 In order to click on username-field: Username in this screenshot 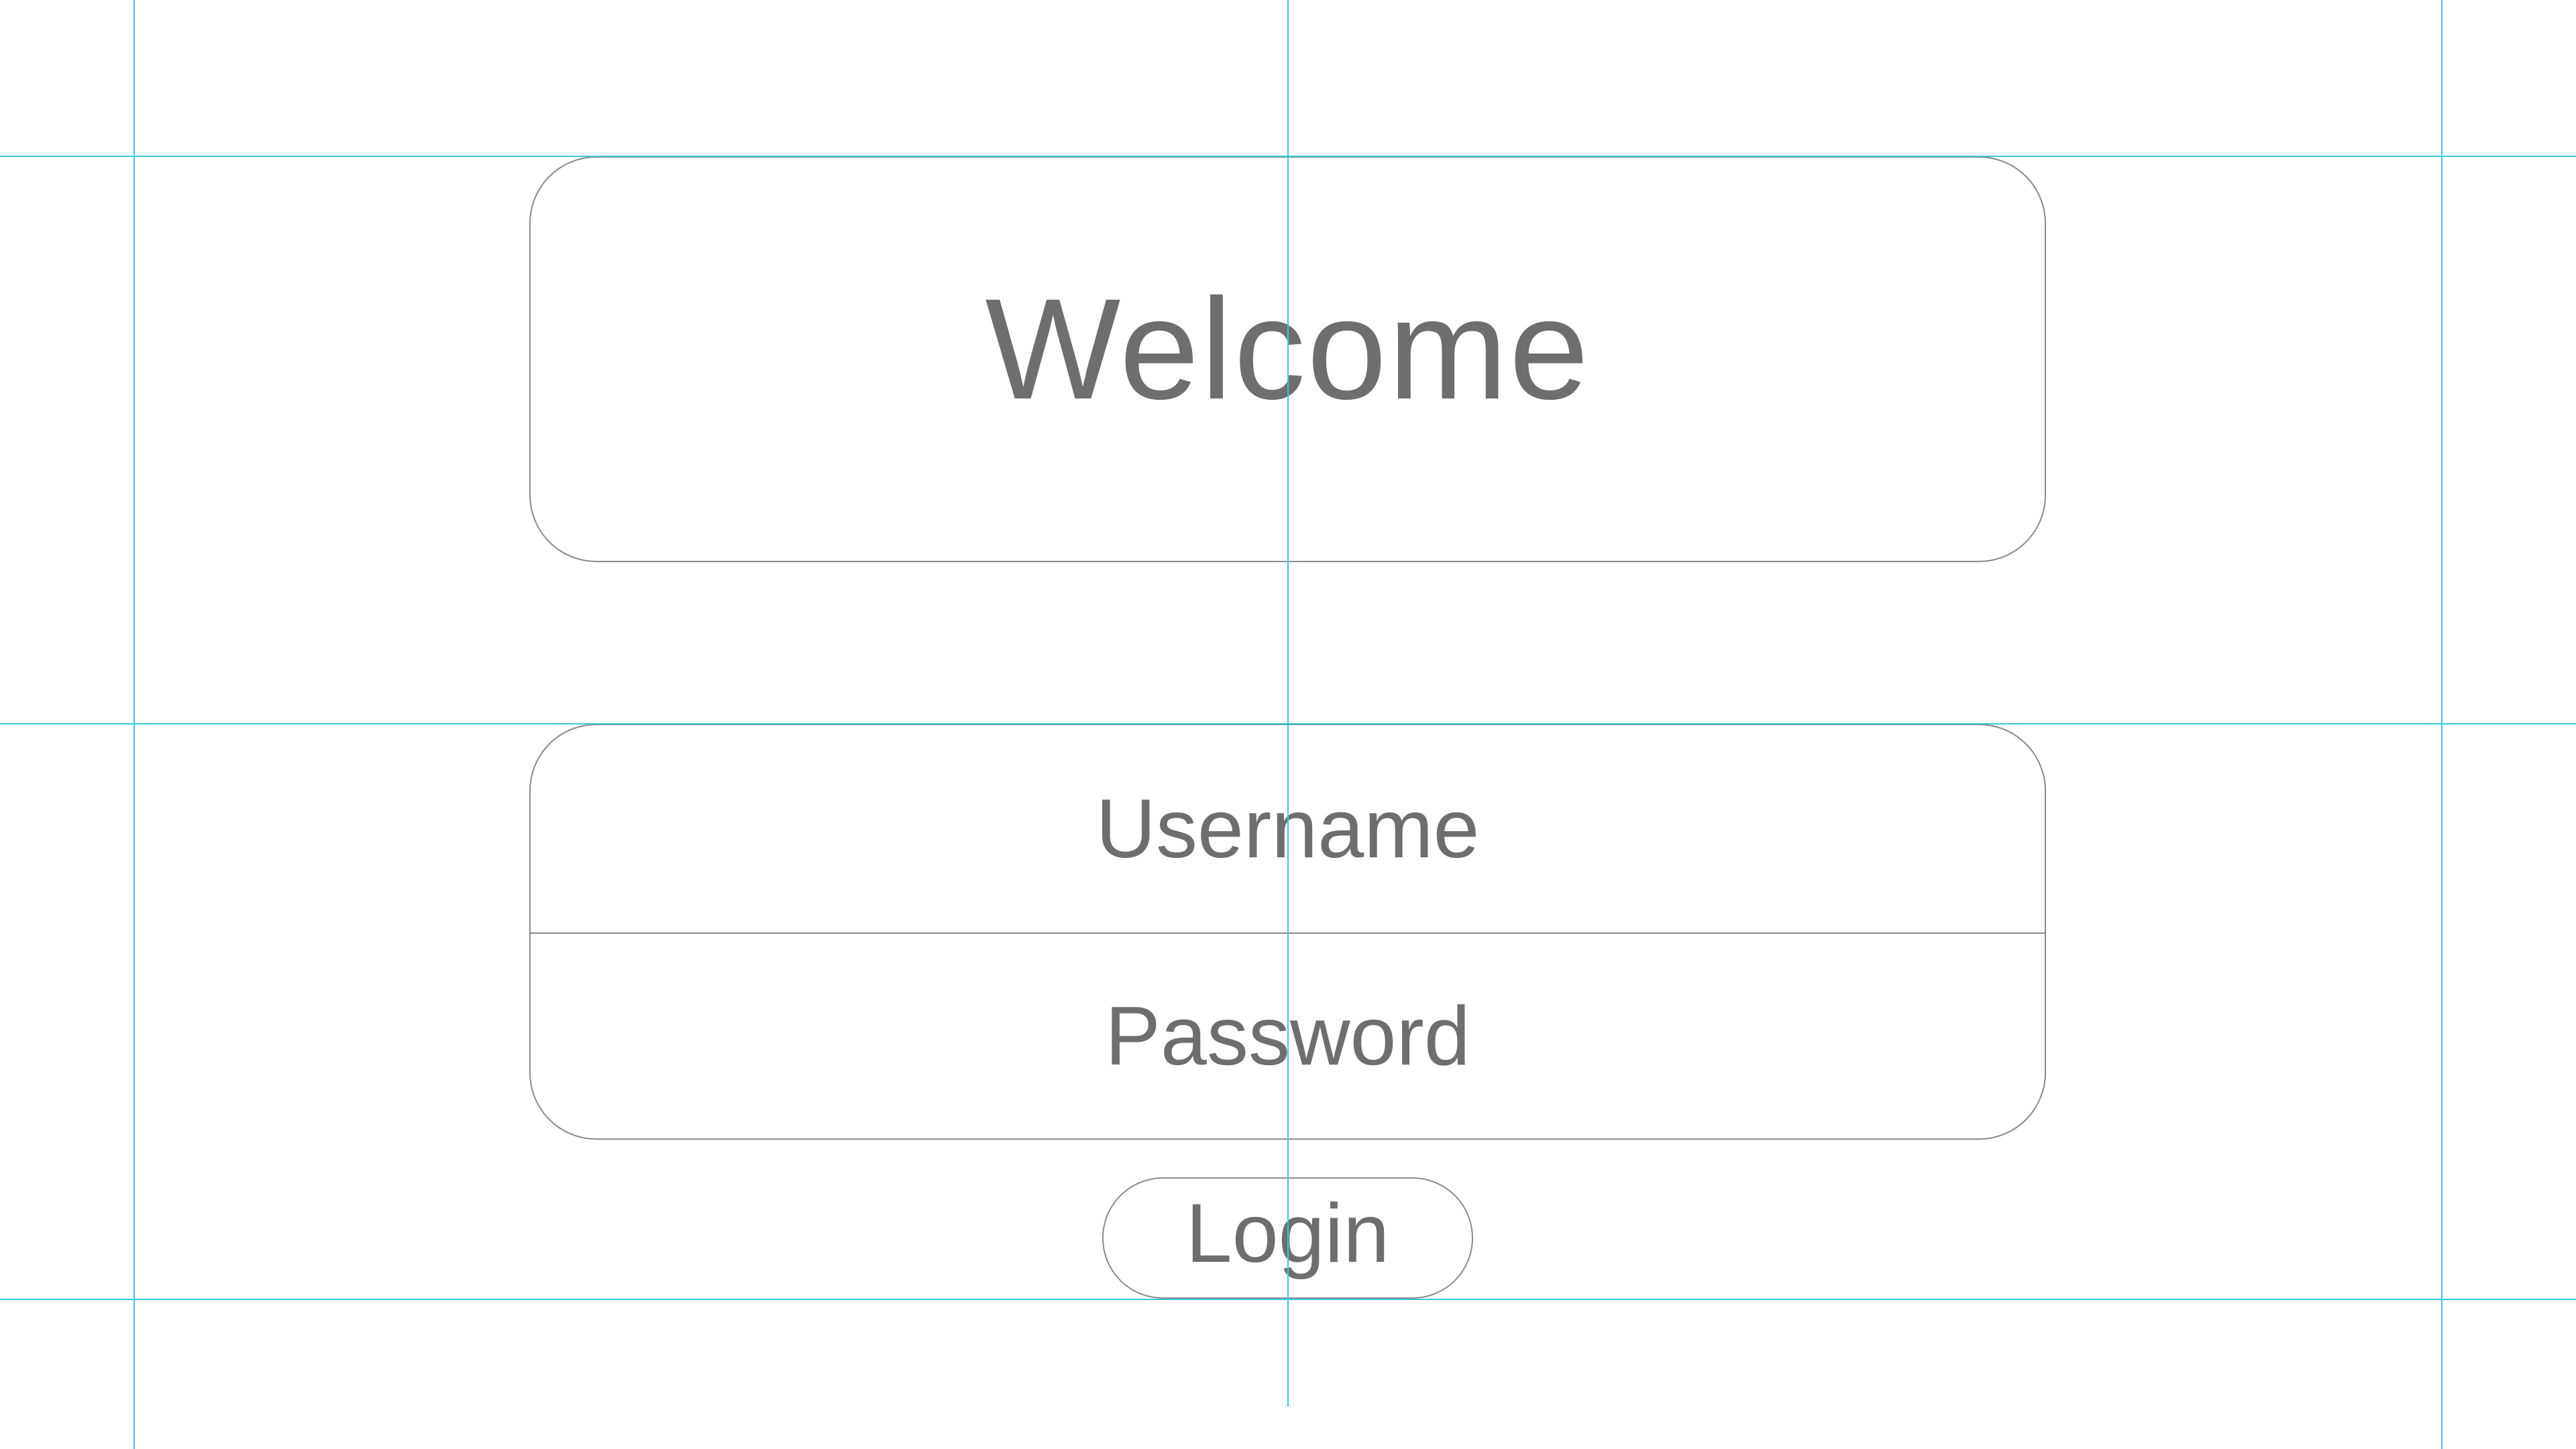, I will do `click(1288, 828)`.